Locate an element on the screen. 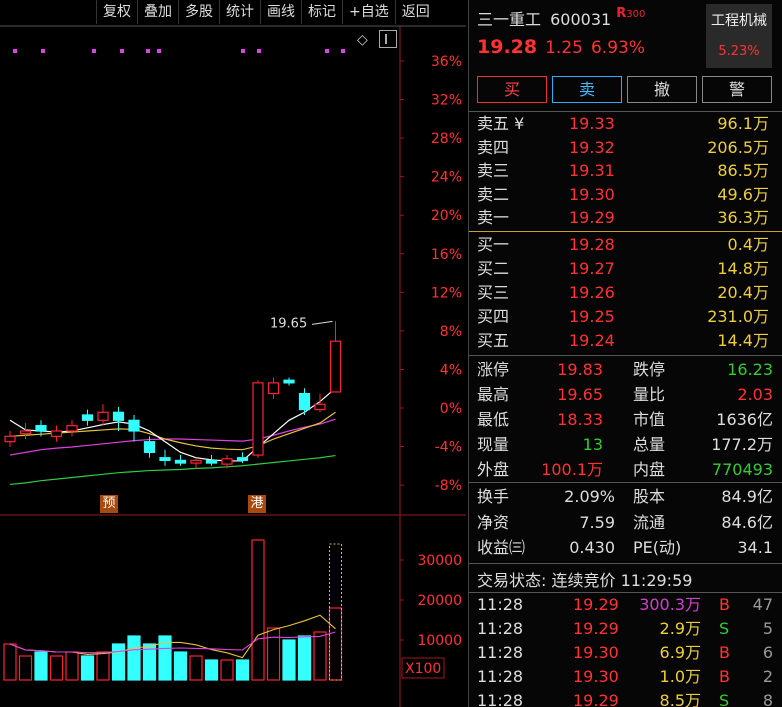 This screenshot has height=707, width=782. signal-dot is located at coordinates (243, 51).